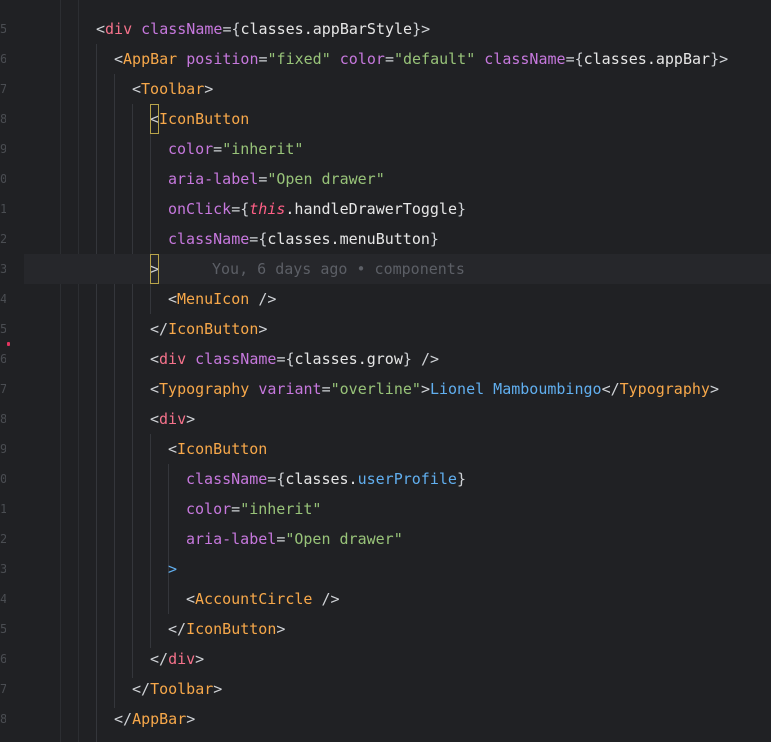 This screenshot has height=742, width=771. I want to click on code-line: <Toolbar>, so click(385, 89).